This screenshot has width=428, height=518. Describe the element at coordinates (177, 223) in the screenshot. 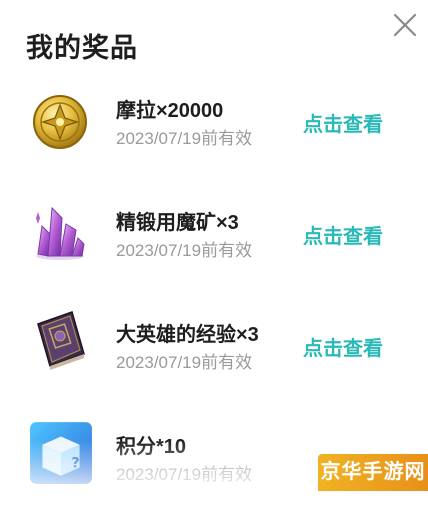

I see `prize-name: 精锻用魔矿×3` at that location.